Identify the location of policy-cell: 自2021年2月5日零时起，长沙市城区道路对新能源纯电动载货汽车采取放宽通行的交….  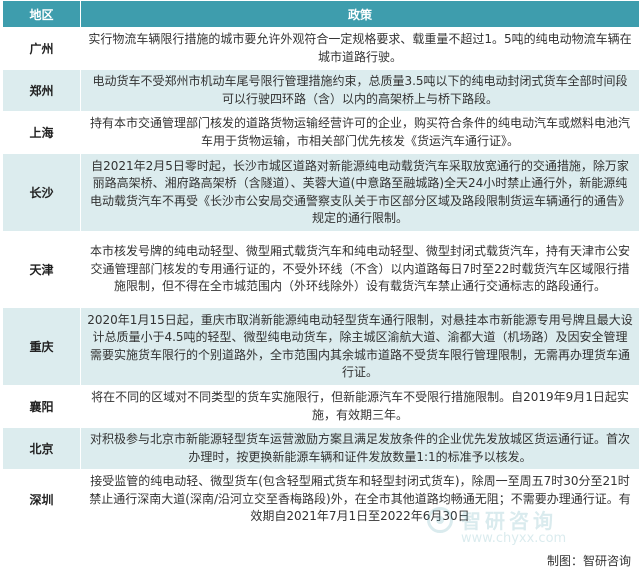
(360, 192).